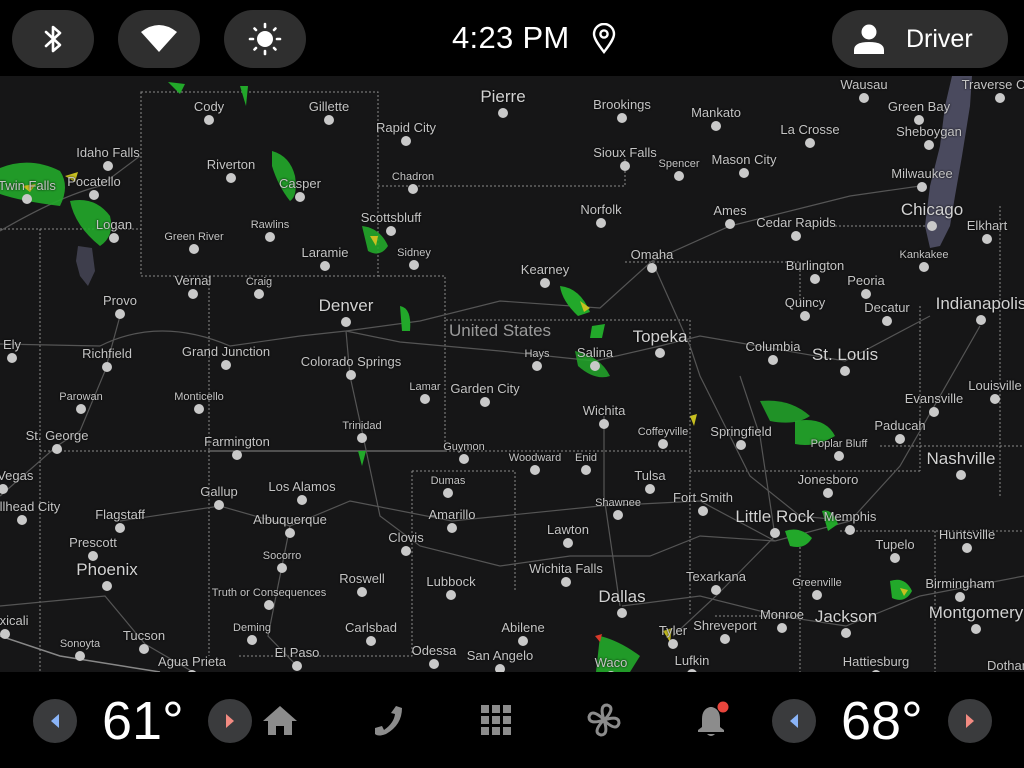  What do you see at coordinates (159, 39) in the screenshot?
I see `wifi-toggle` at bounding box center [159, 39].